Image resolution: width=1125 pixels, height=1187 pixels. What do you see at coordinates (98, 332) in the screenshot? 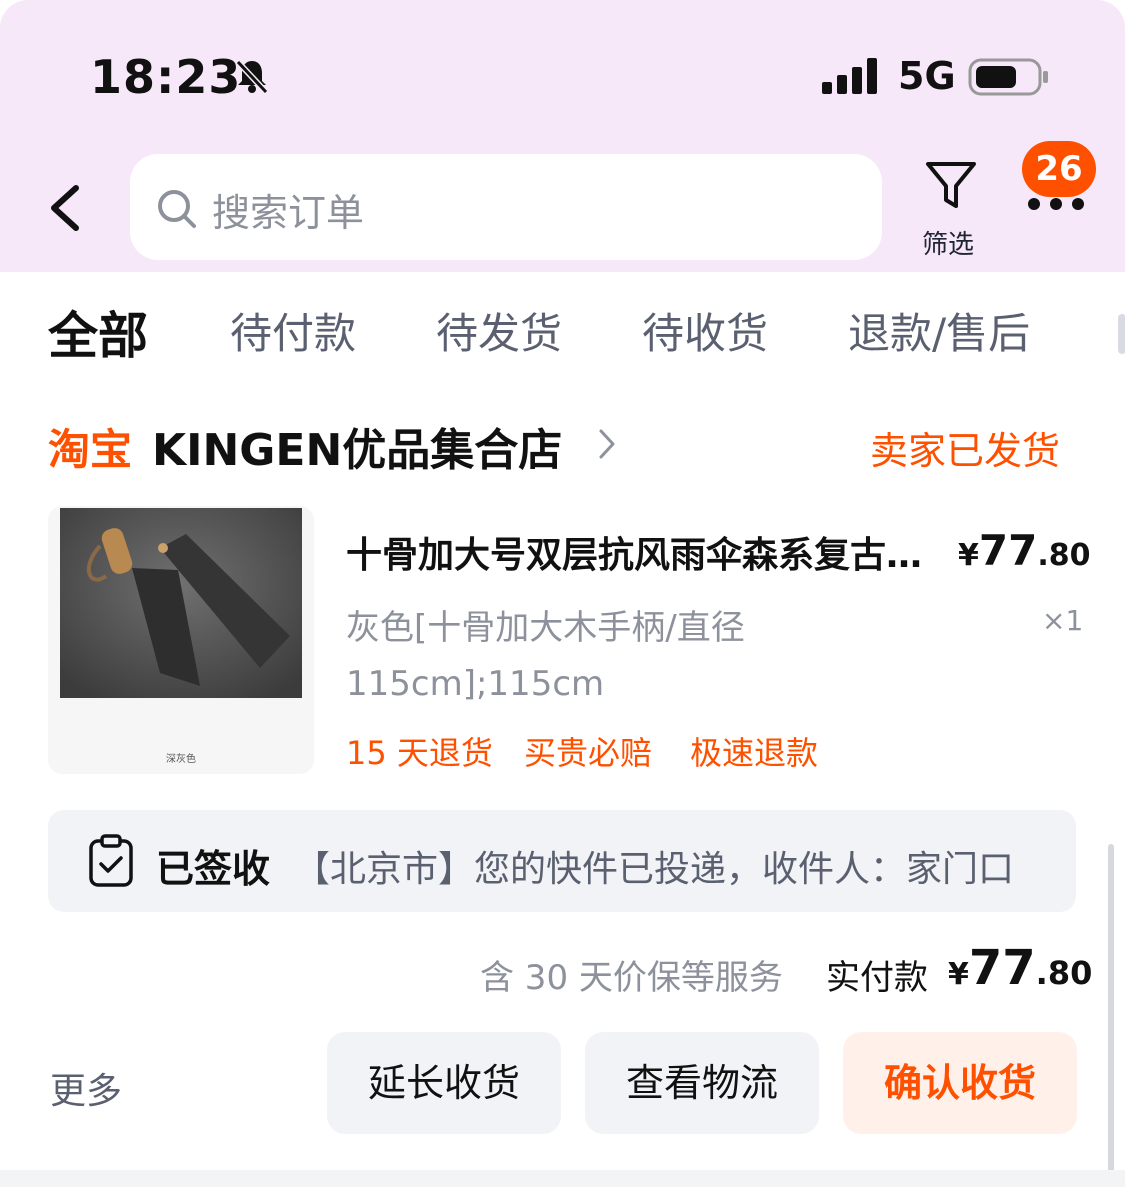
I see `tab-all: 全部` at bounding box center [98, 332].